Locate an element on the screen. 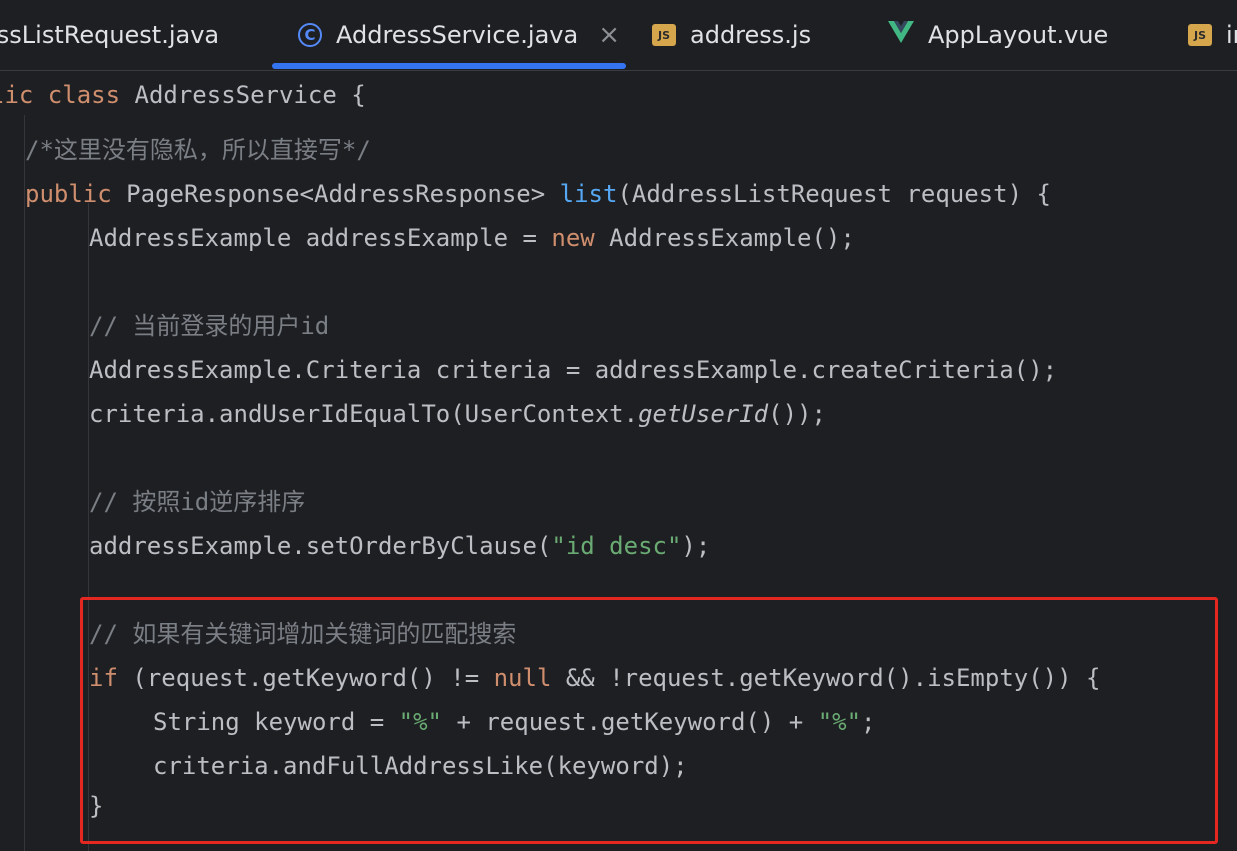  indent-guide is located at coordinates (24, 483).